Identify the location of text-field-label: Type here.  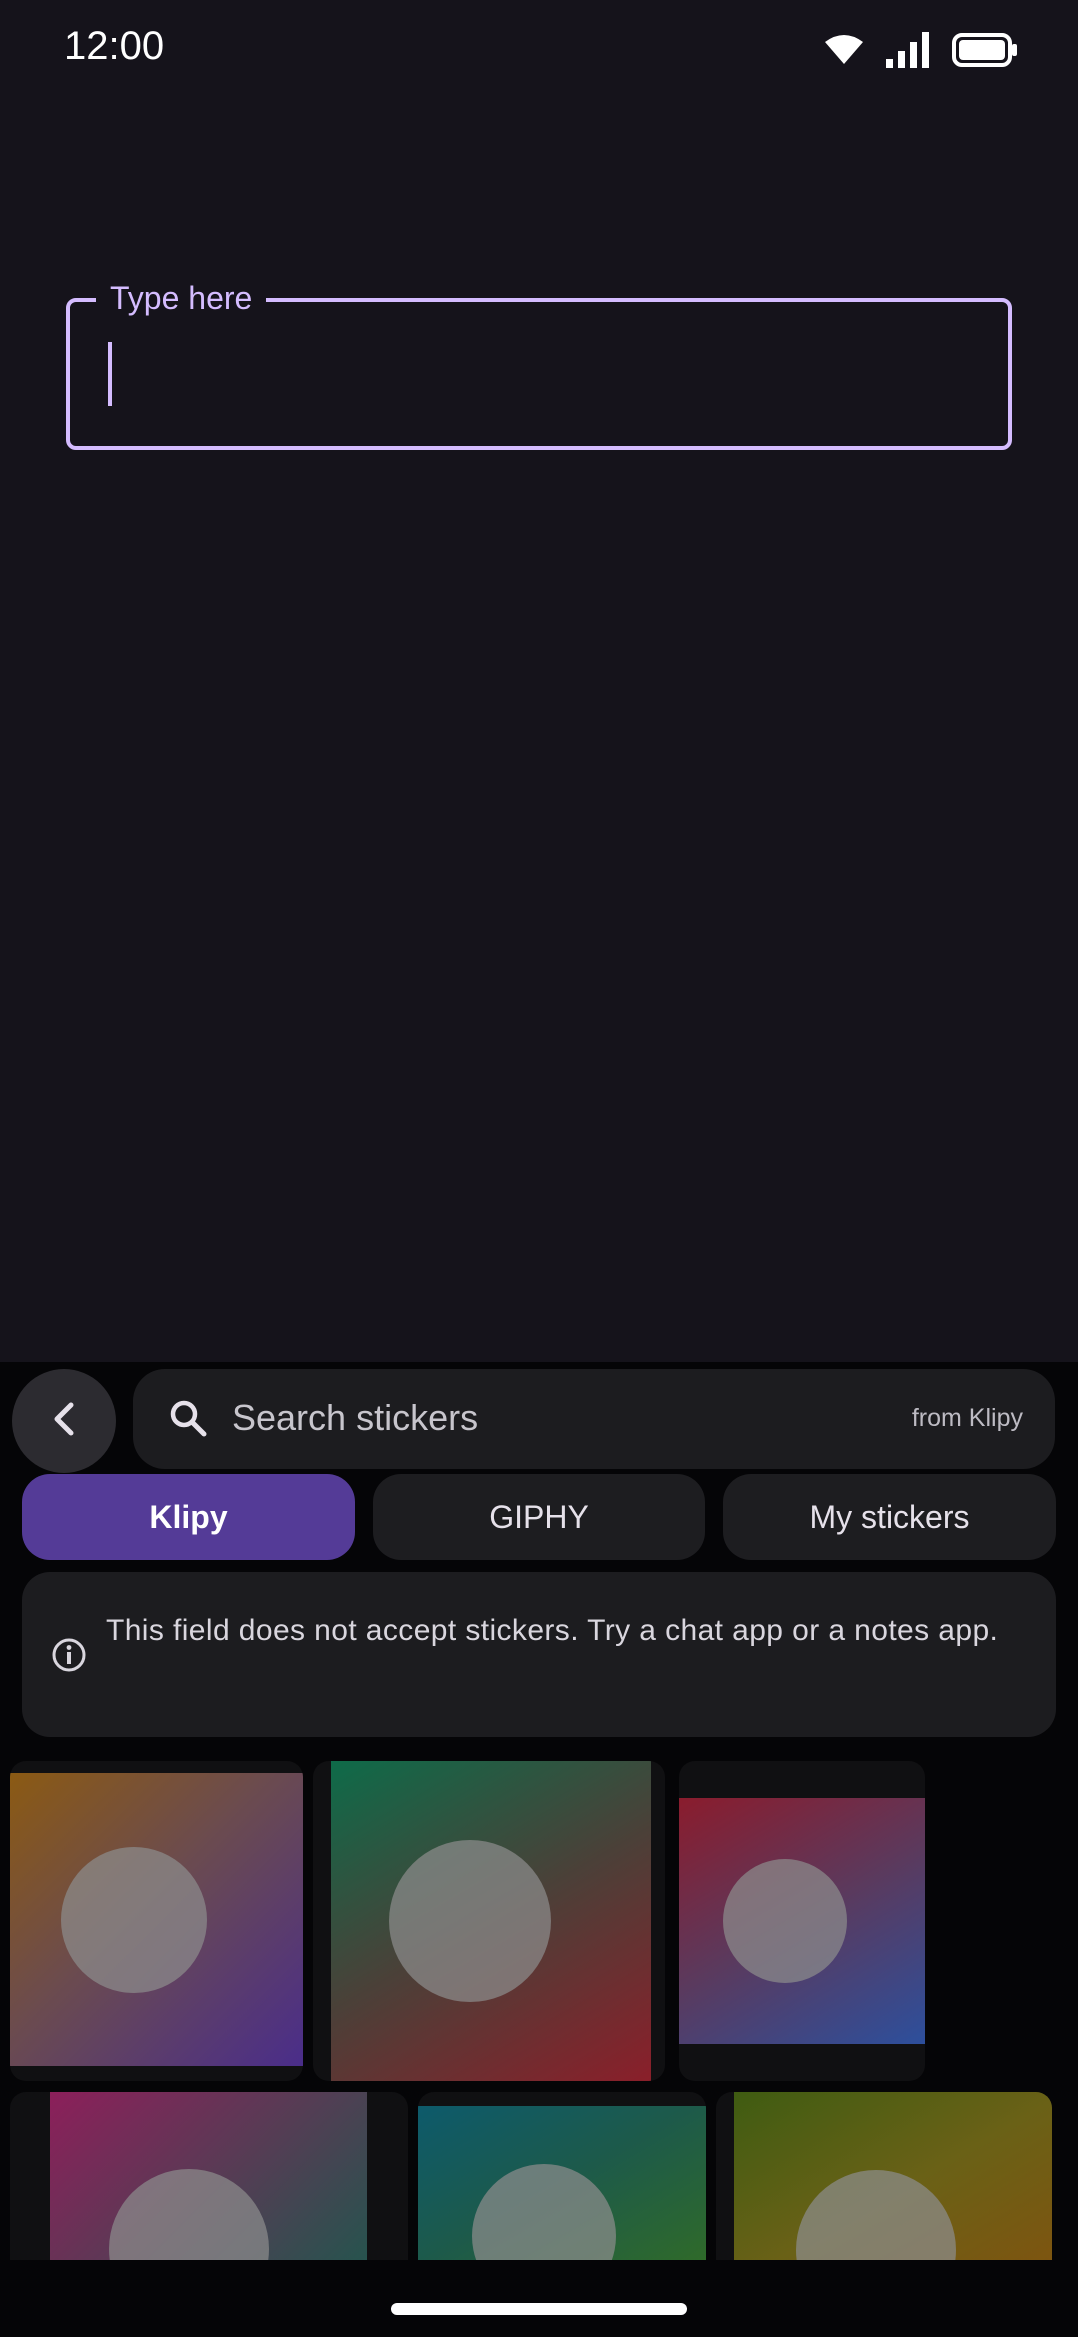
(181, 298).